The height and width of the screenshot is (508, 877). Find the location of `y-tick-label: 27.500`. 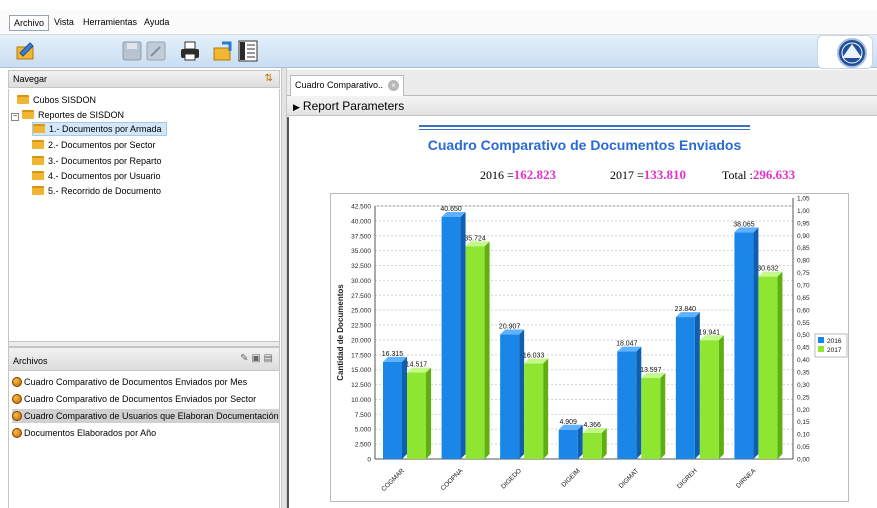

y-tick-label: 27.500 is located at coordinates (361, 296).